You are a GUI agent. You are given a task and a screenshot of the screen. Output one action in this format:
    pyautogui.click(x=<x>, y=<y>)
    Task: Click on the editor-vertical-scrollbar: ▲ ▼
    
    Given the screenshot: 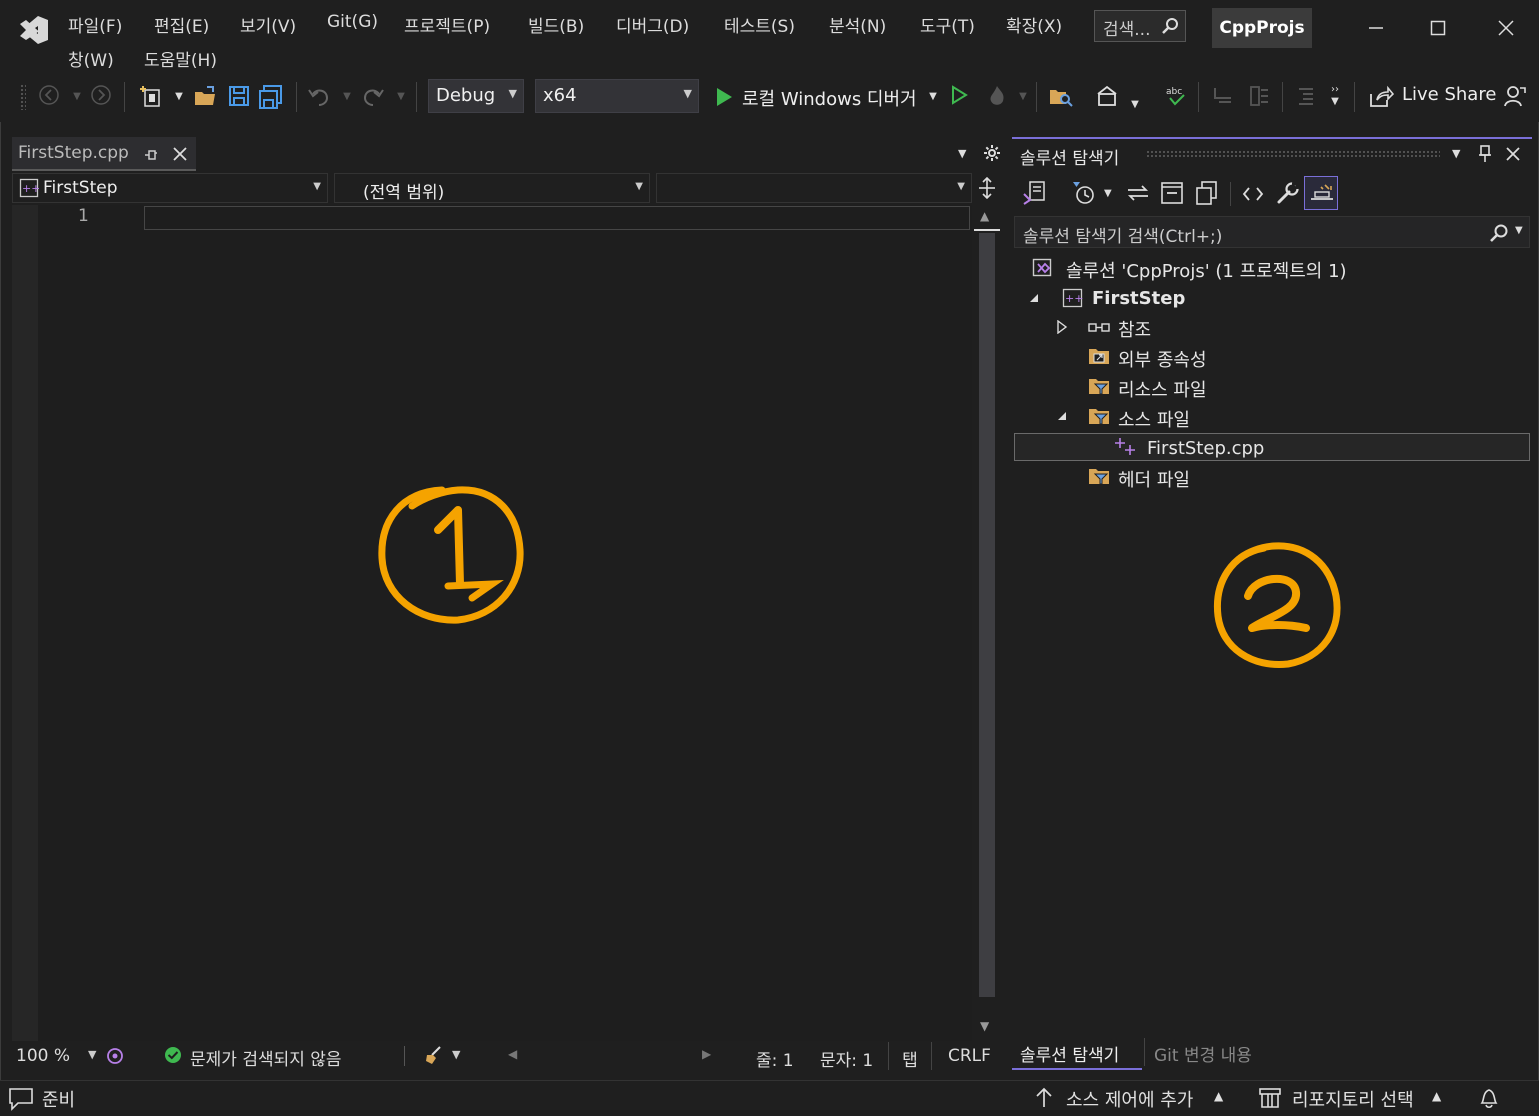 What is the action you would take?
    pyautogui.click(x=987, y=623)
    